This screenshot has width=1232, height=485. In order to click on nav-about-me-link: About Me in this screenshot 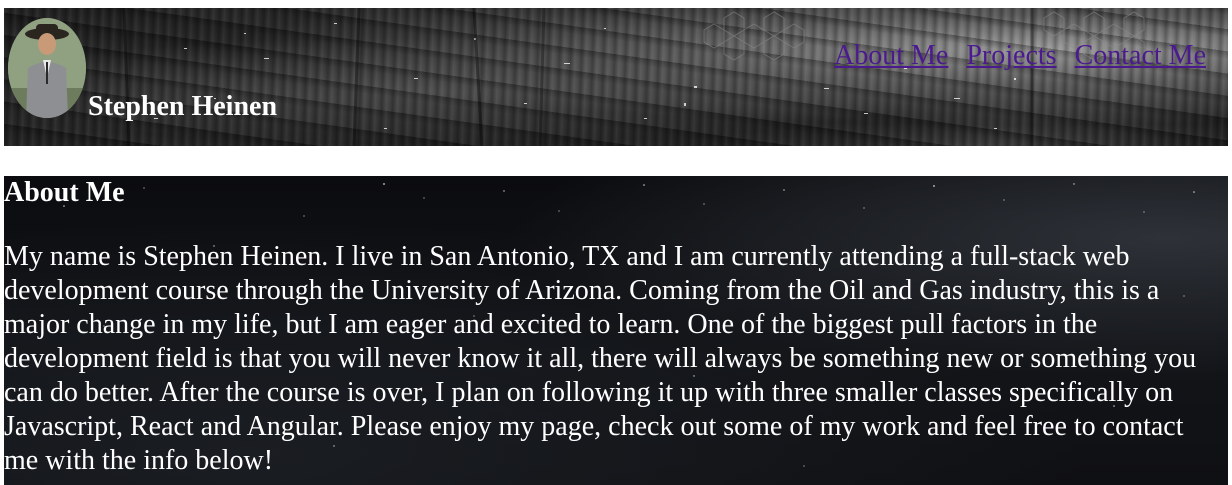, I will do `click(891, 56)`.